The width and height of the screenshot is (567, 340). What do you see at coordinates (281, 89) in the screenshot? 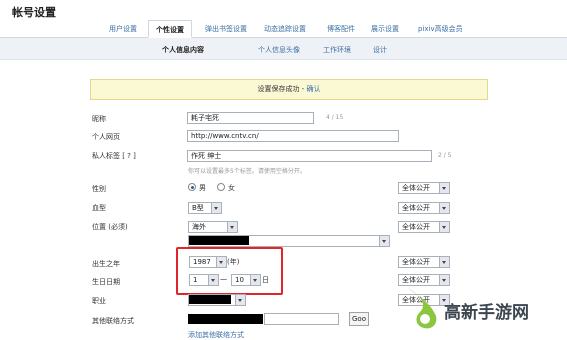
I see `notice-text: 设置保存成功 -` at bounding box center [281, 89].